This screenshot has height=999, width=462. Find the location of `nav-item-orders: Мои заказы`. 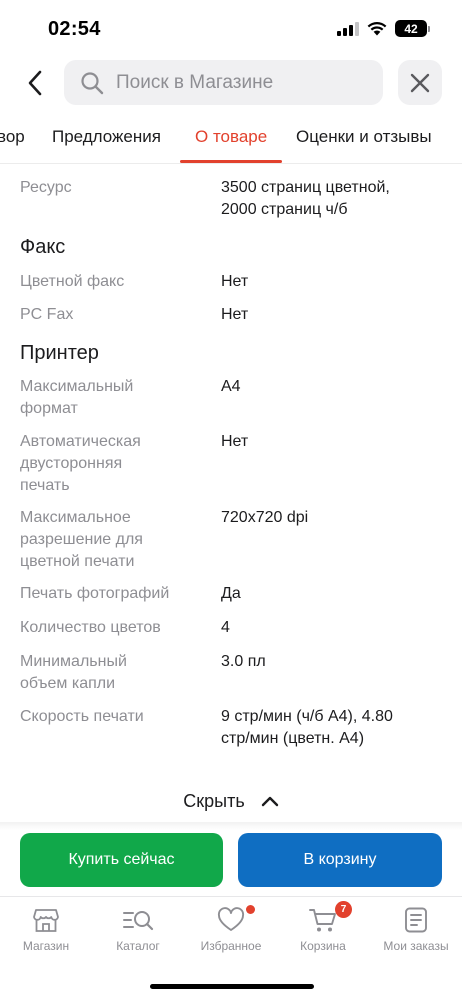

nav-item-orders: Мои заказы is located at coordinates (416, 929).